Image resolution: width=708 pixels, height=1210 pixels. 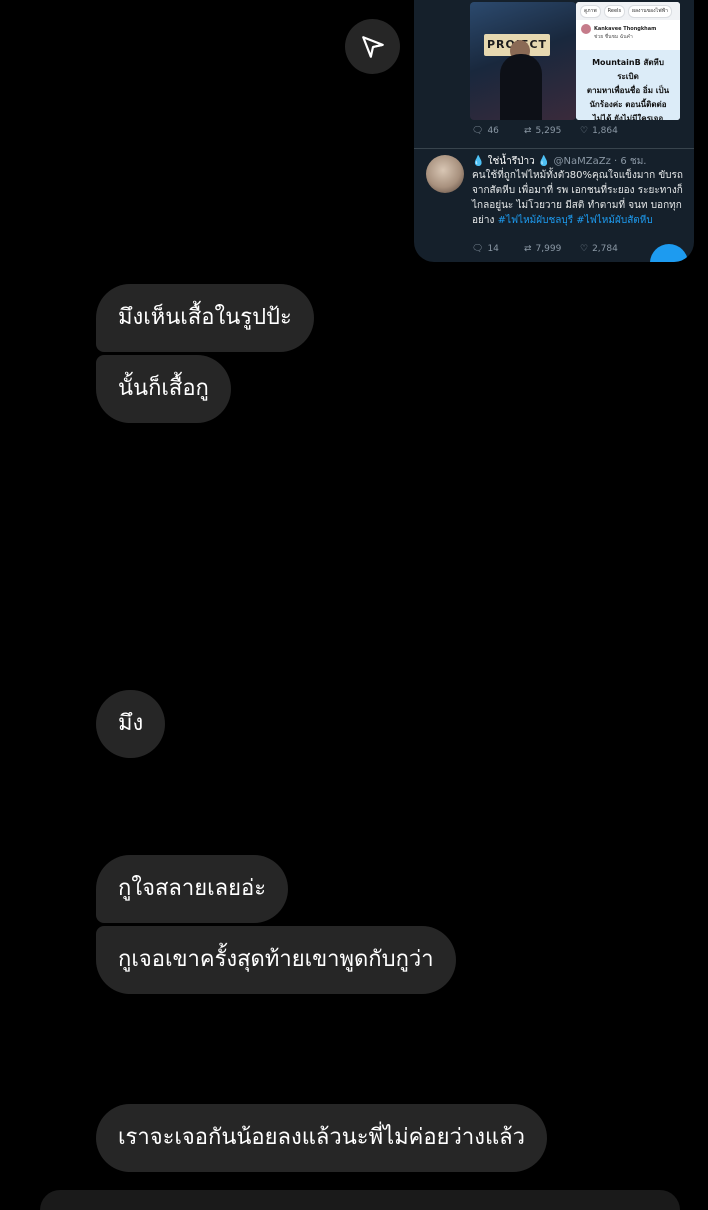 I want to click on tweet-handle: @NaMZaZz · 6 ชม., so click(x=600, y=161).